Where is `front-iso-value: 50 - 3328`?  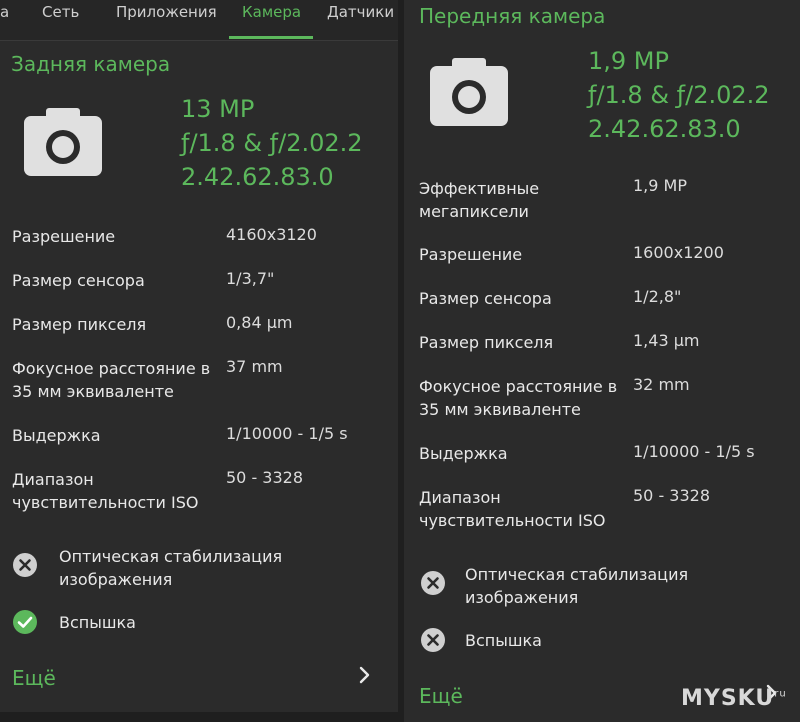 front-iso-value: 50 - 3328 is located at coordinates (672, 495).